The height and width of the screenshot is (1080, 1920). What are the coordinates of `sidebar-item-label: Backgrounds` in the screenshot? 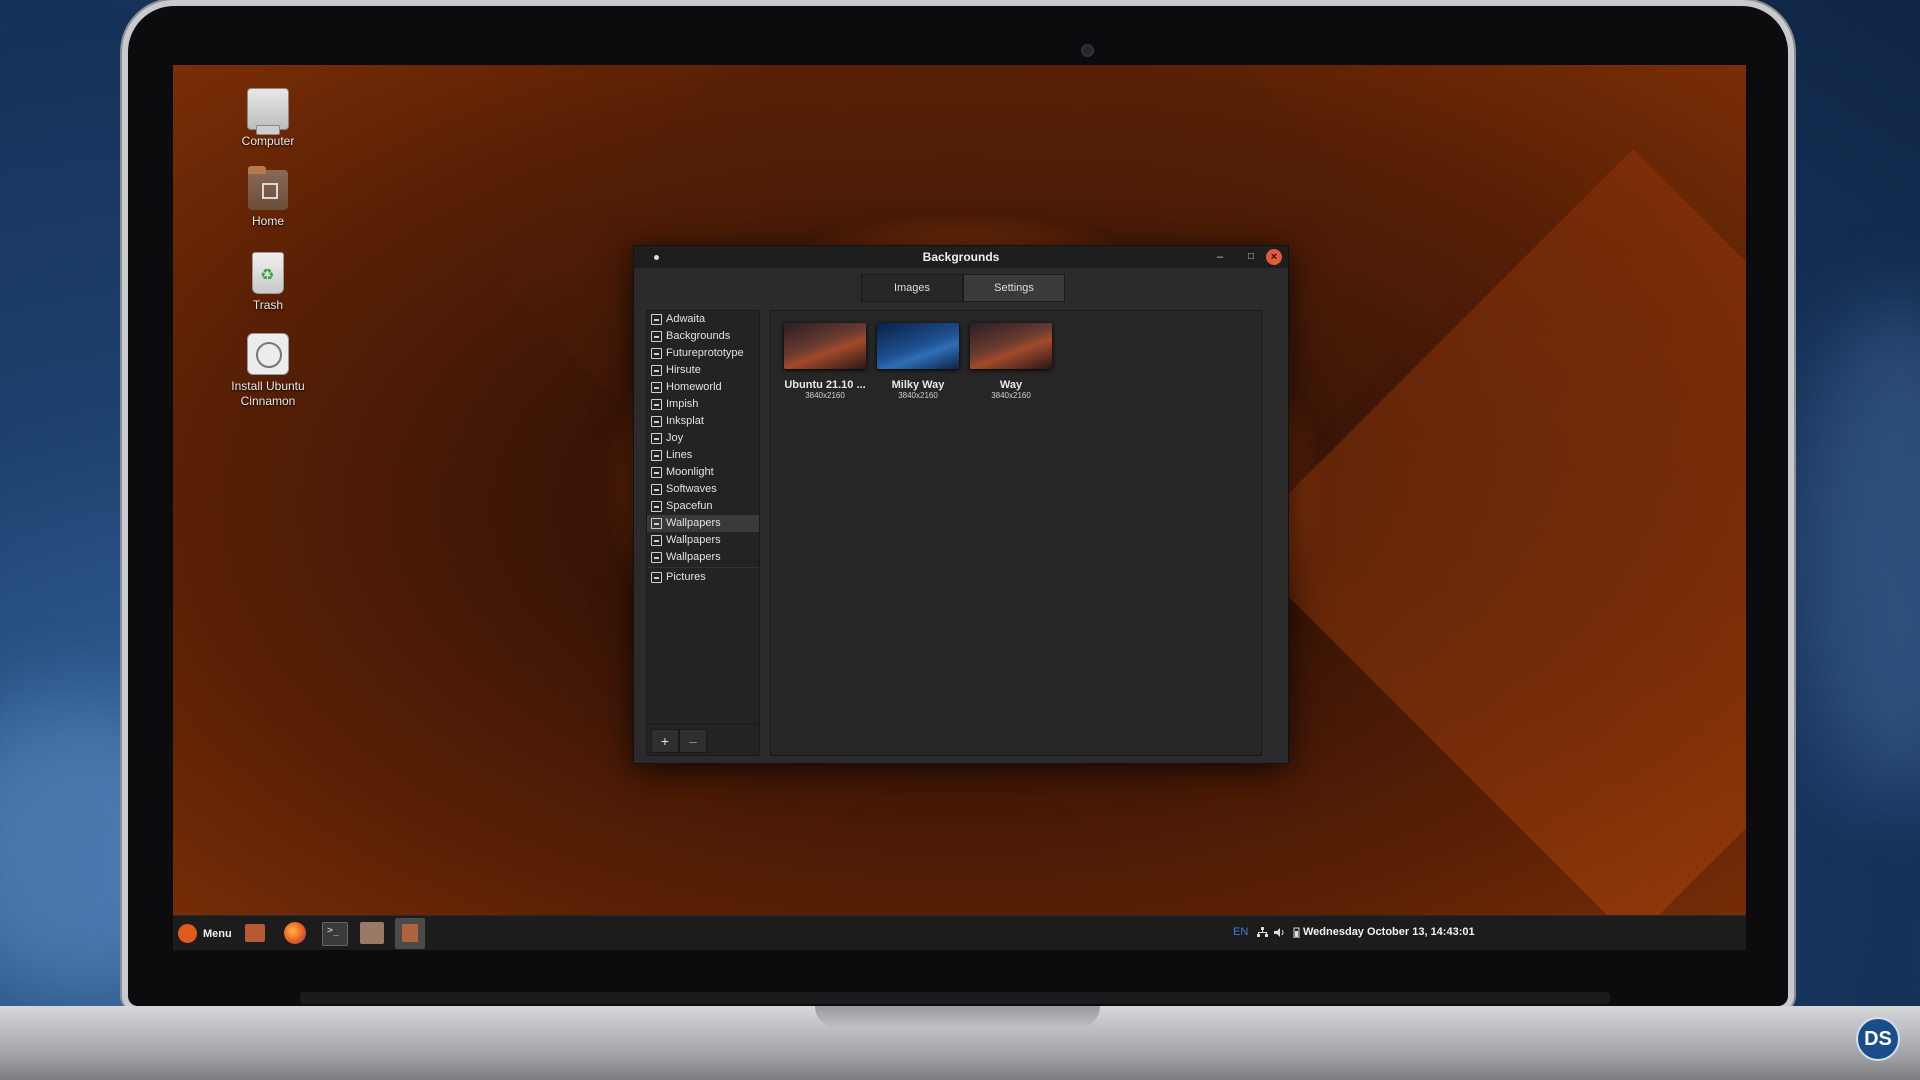 It's located at (698, 336).